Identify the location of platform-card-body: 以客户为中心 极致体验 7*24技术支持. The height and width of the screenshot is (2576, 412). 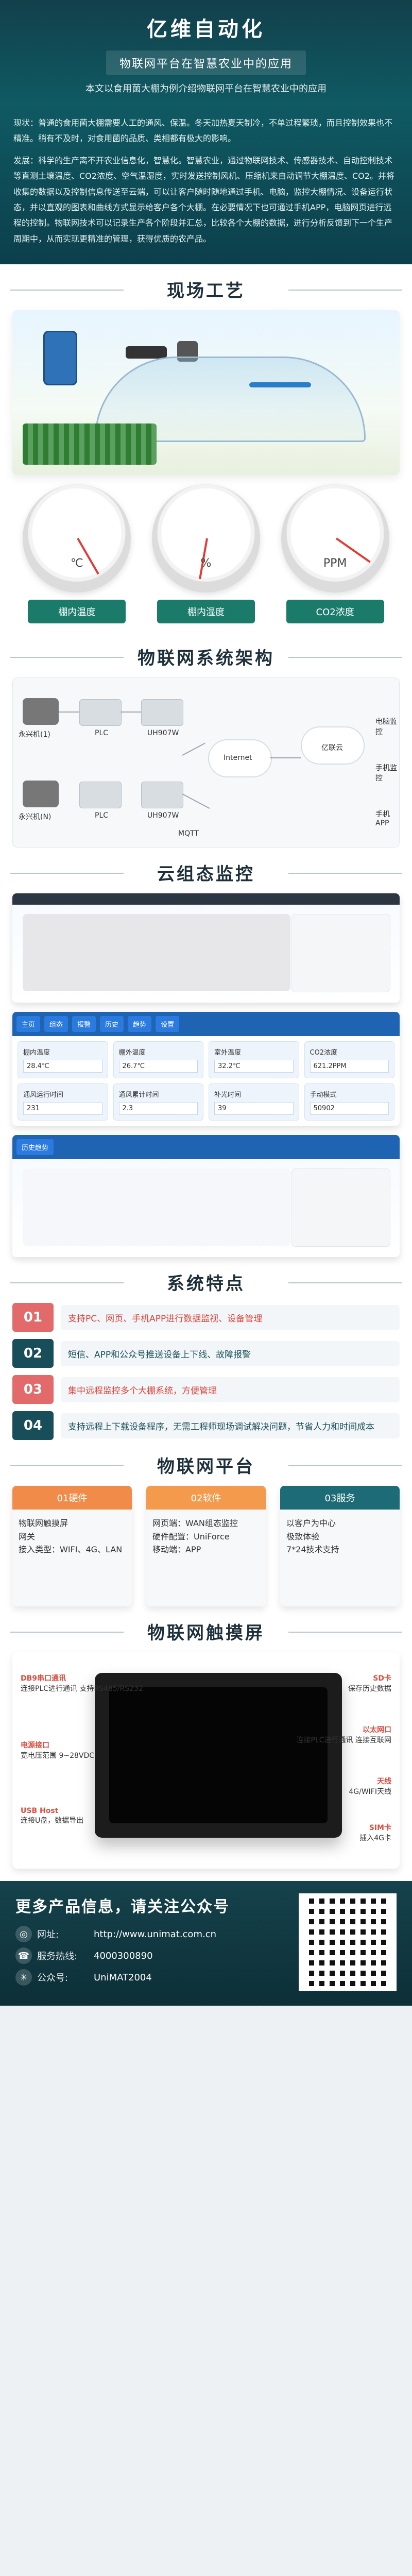
(340, 1558).